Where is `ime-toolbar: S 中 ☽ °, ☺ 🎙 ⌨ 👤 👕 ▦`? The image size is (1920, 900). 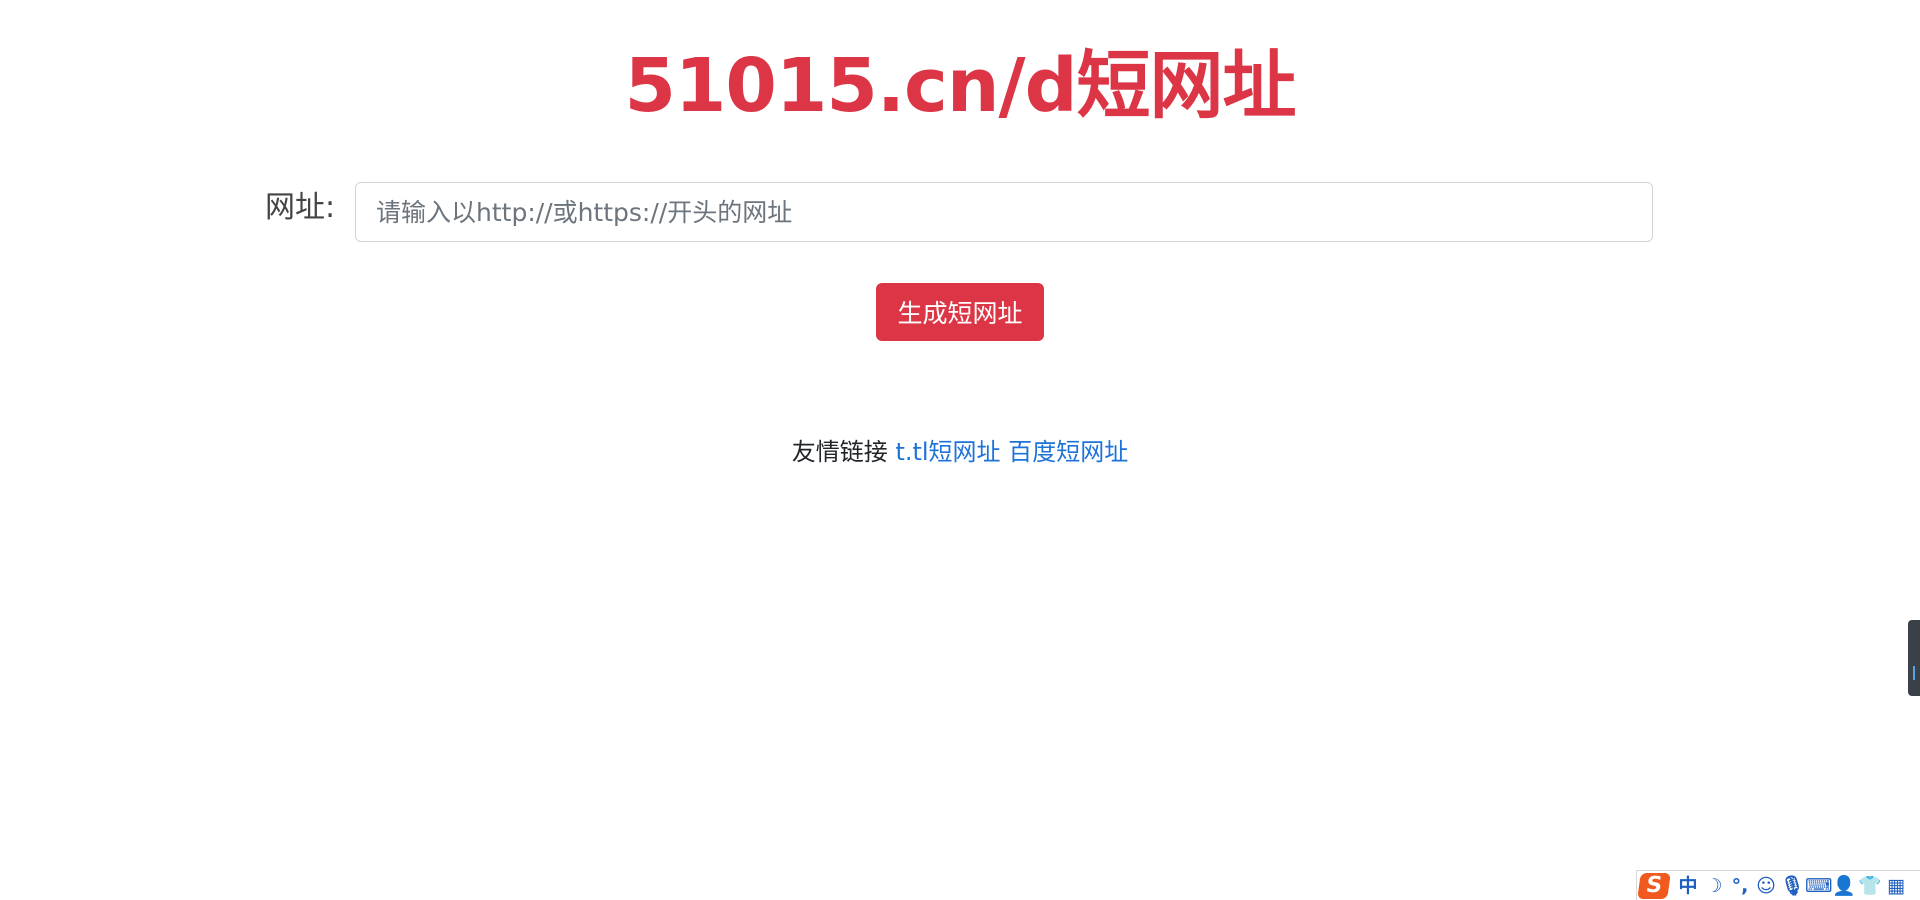 ime-toolbar: S 中 ☽ °, ☺ 🎙 ⌨ 👤 👕 ▦ is located at coordinates (1778, 885).